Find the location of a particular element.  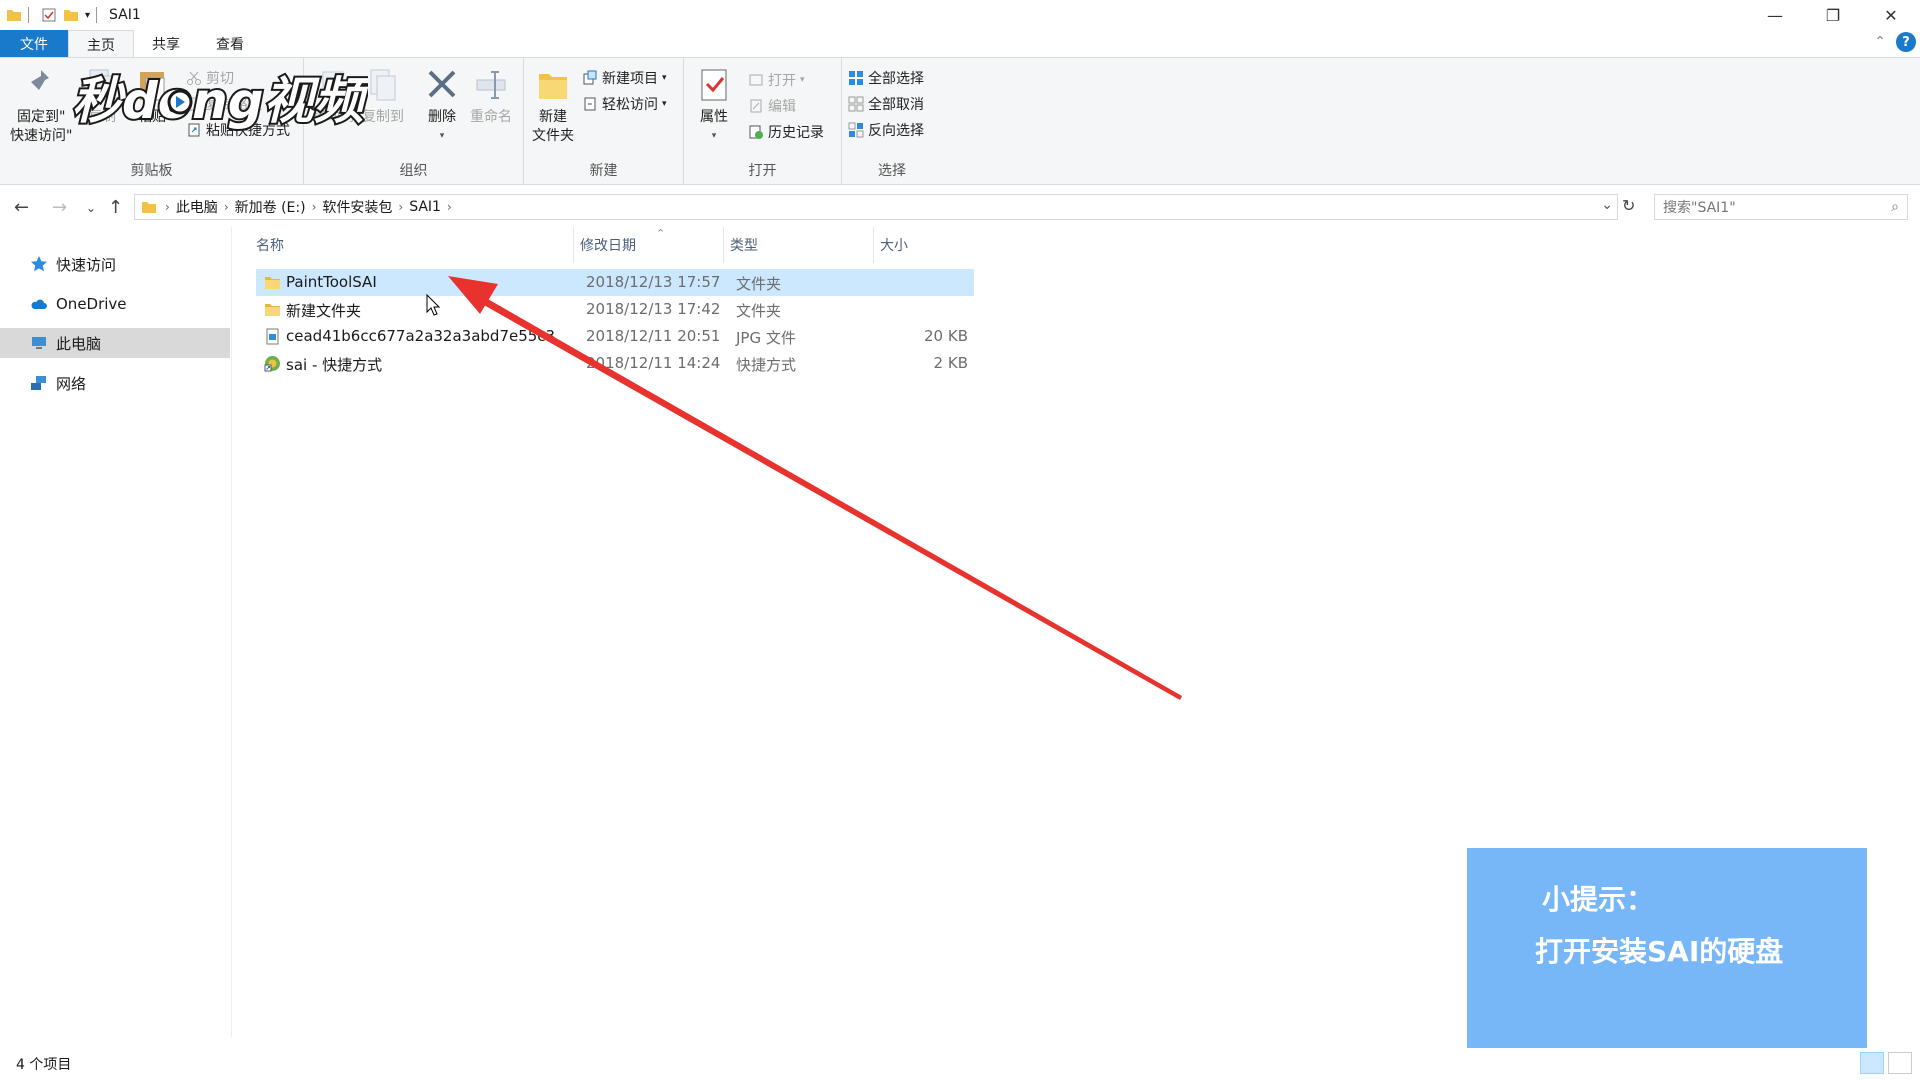

nav-item-label: OneDrive is located at coordinates (91, 304).